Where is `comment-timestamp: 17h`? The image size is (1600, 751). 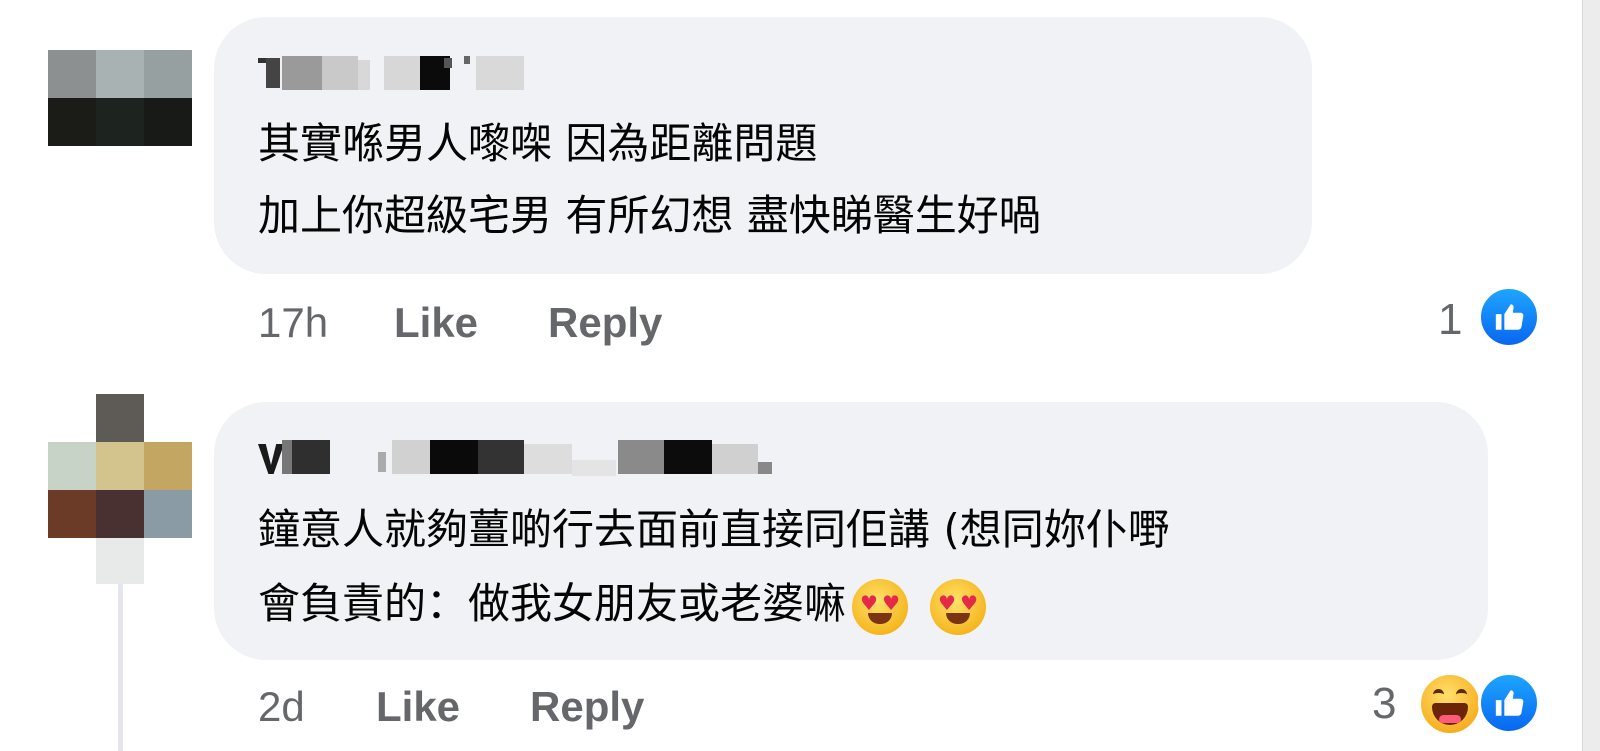 comment-timestamp: 17h is located at coordinates (293, 322).